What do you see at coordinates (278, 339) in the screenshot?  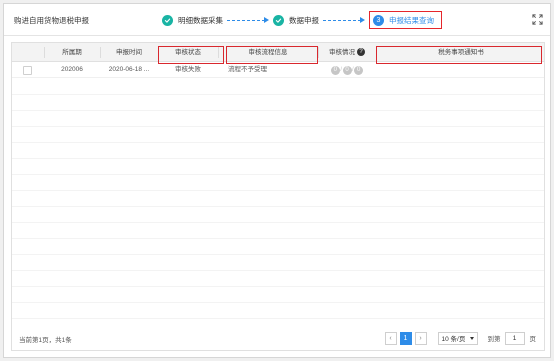 I see `table-footer: 当前第1页，共1条 ‹ 1 › 10 条/页 到第 1 页` at bounding box center [278, 339].